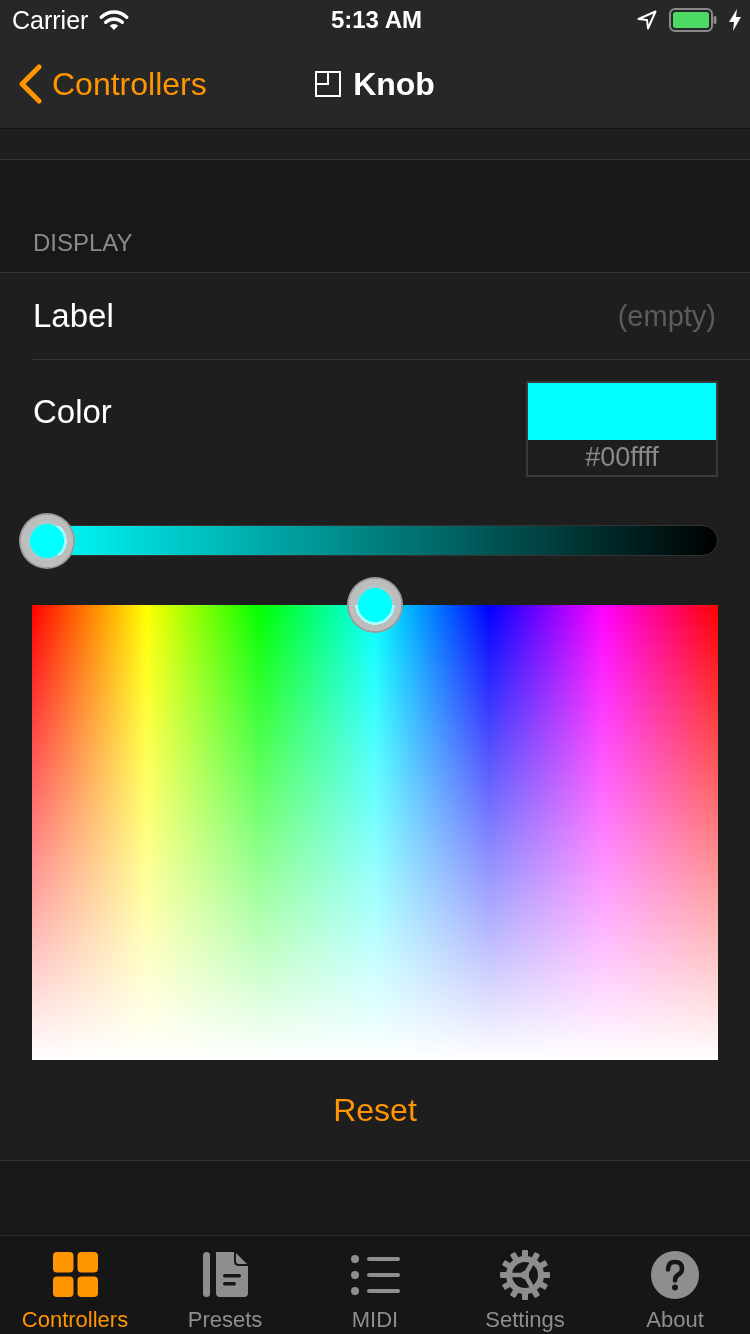  I want to click on tab-bar-item: Settings, so click(525, 1285).